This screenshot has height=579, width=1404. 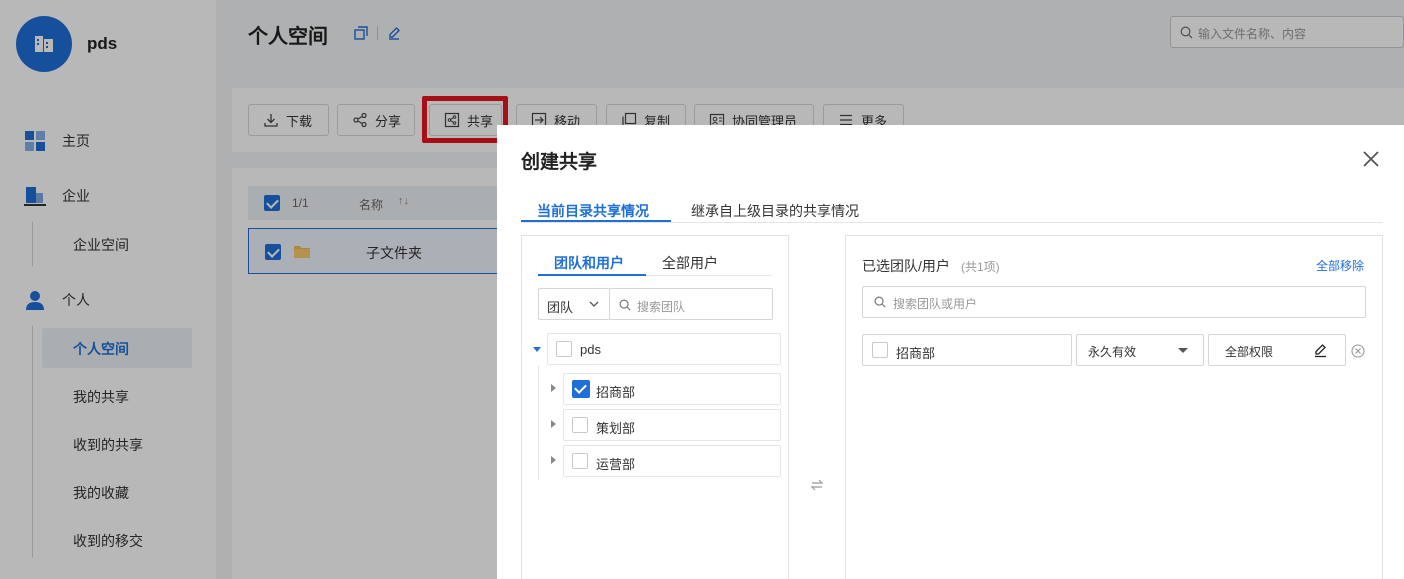 I want to click on expiry-select: 永久有效, so click(x=1140, y=350).